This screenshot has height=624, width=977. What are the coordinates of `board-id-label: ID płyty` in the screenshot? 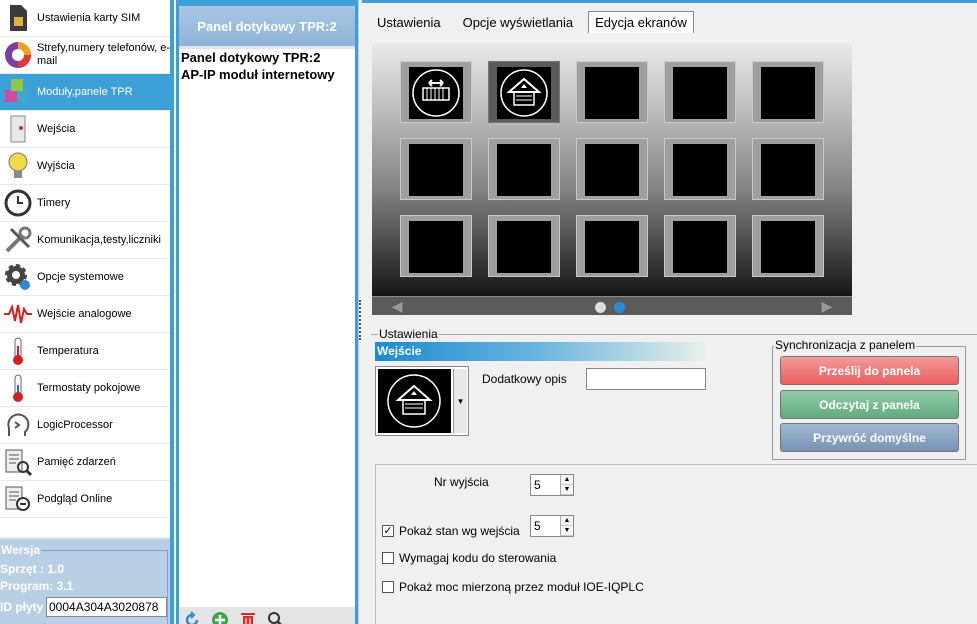 It's located at (22, 606).